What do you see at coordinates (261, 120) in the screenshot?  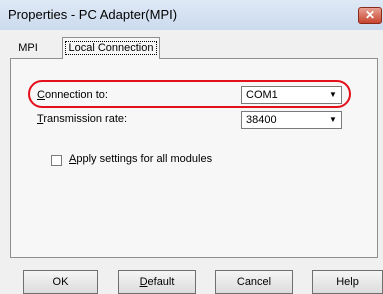 I see `transmission-rate-value: 38400` at bounding box center [261, 120].